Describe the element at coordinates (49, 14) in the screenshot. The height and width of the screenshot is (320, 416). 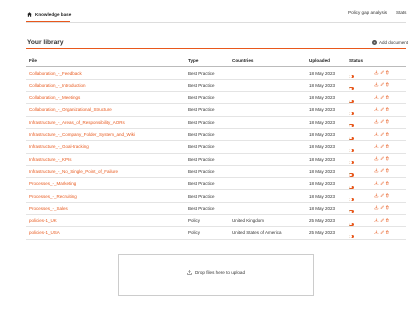
I see `nav-tab-knowledge-base: Knowledge base` at that location.